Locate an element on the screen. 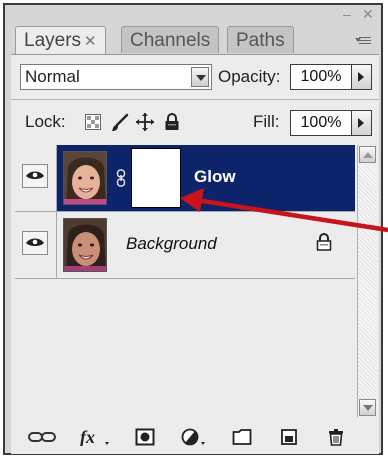 The height and width of the screenshot is (459, 388). new-group-icon is located at coordinates (242, 437).